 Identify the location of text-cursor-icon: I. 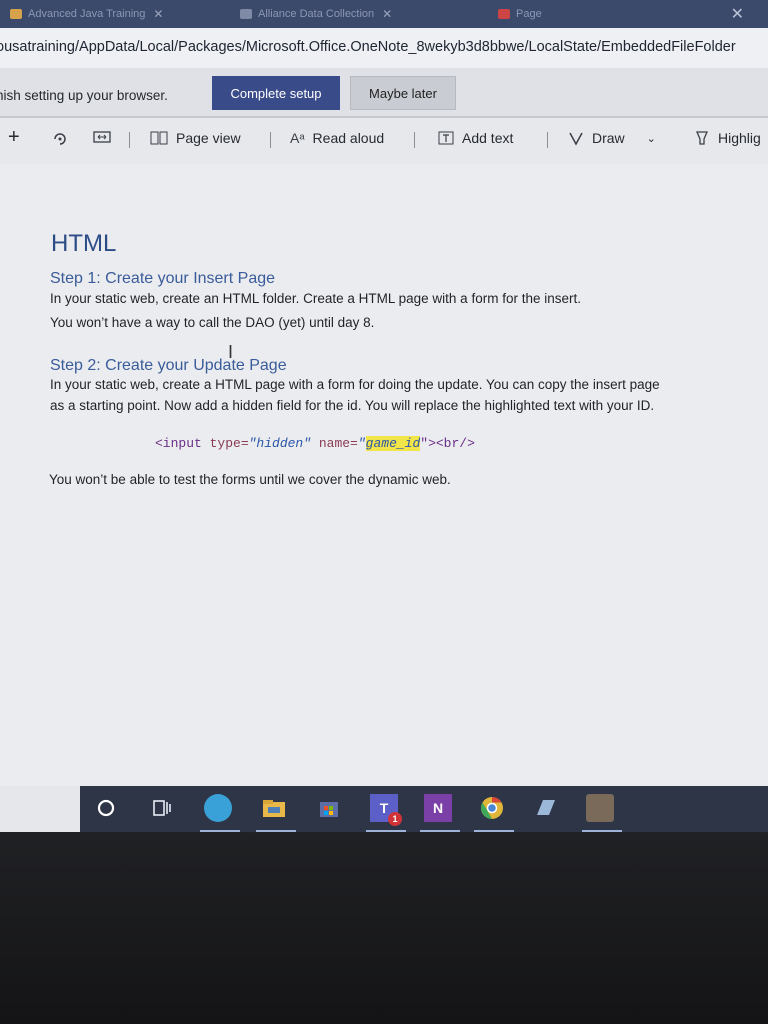
(231, 352).